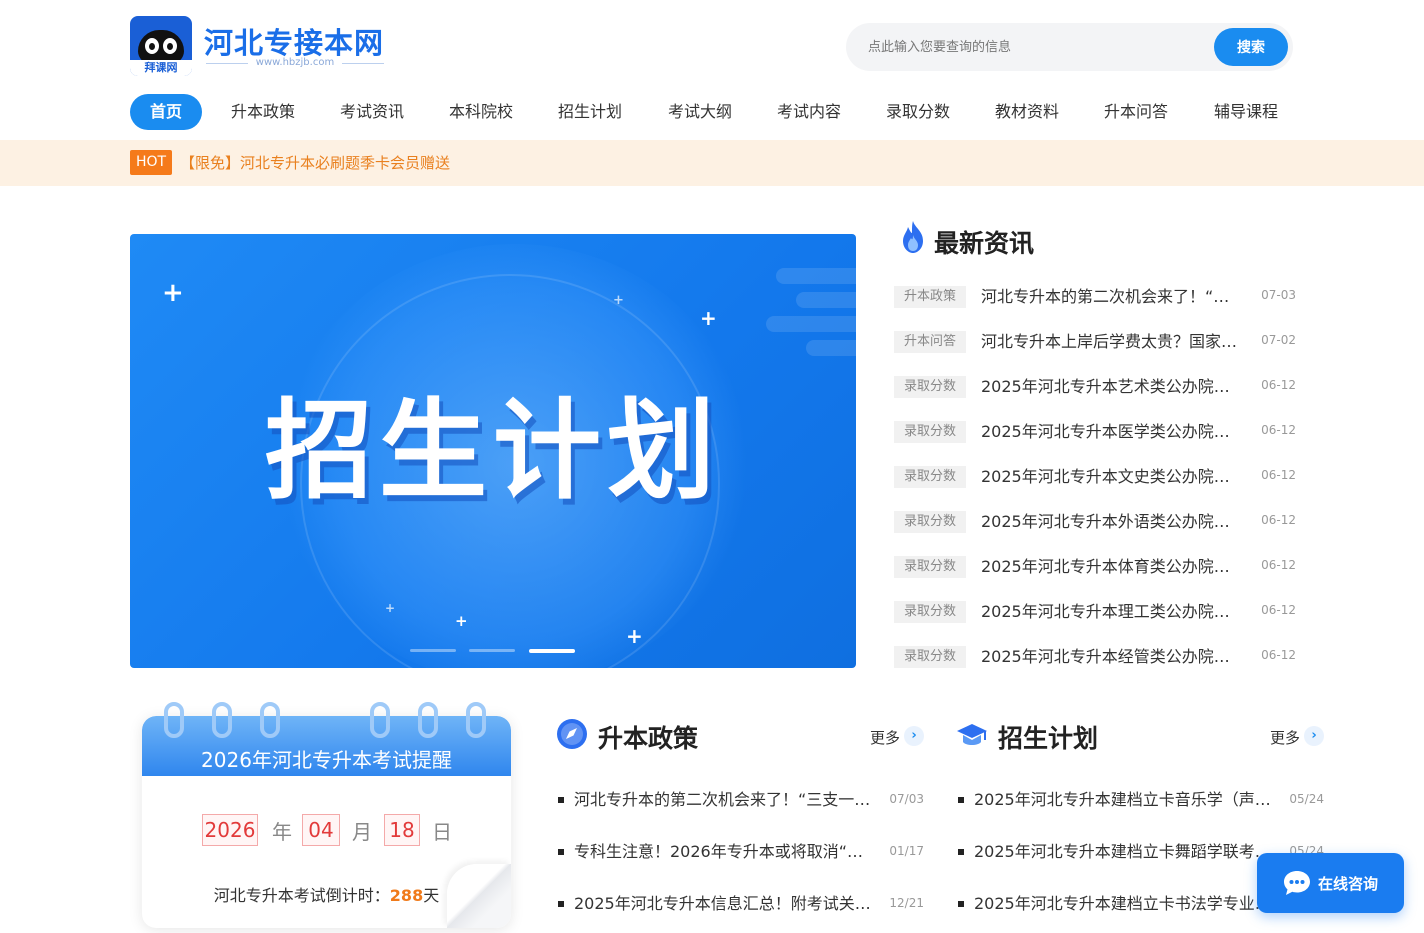 This screenshot has height=933, width=1424. I want to click on site-title: 河北专接本网, so click(294, 43).